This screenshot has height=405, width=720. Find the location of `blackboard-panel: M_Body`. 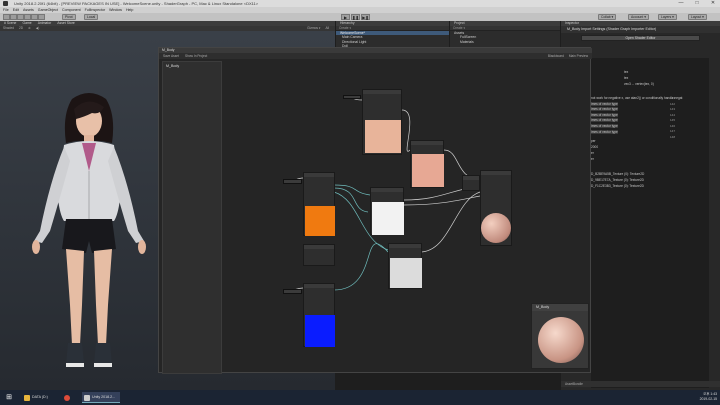

blackboard-panel: M_Body is located at coordinates (192, 217).